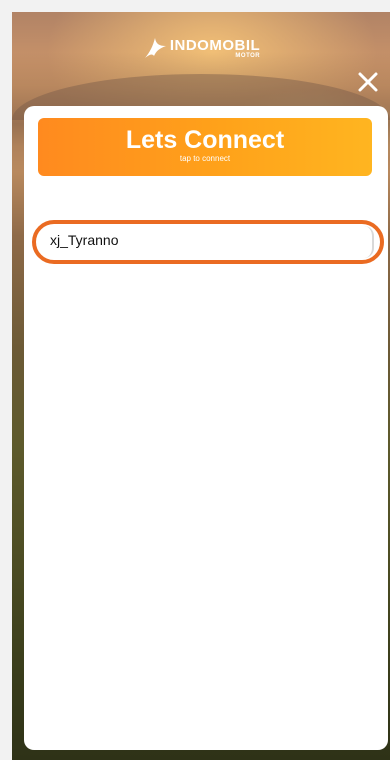 This screenshot has width=390, height=760. I want to click on brand-logo: INDOMOBIL MOTOR, so click(201, 49).